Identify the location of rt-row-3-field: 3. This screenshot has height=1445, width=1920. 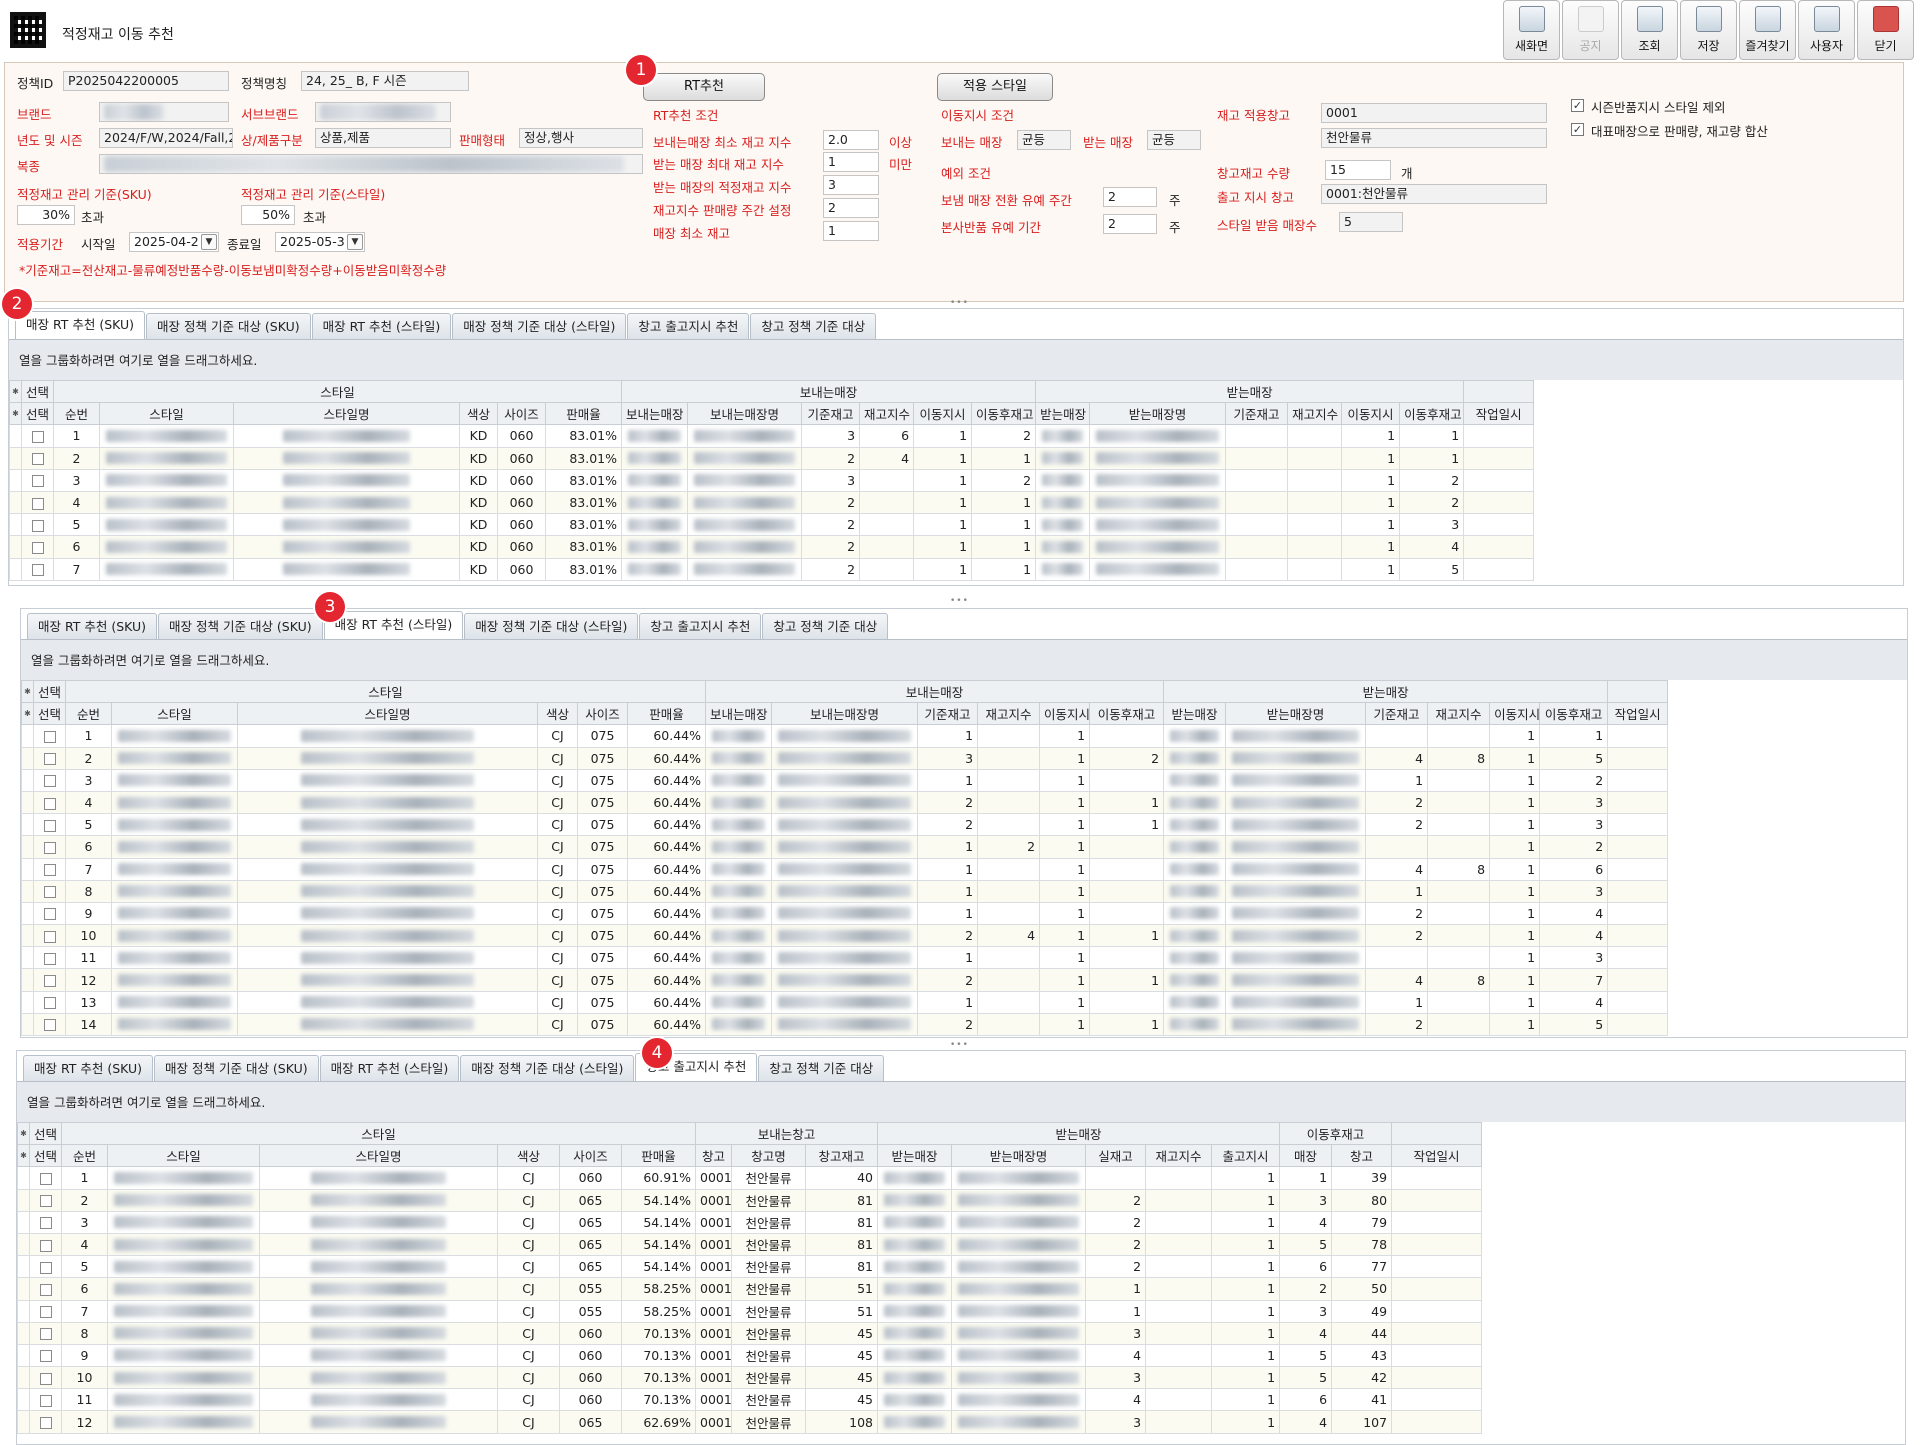
(851, 185).